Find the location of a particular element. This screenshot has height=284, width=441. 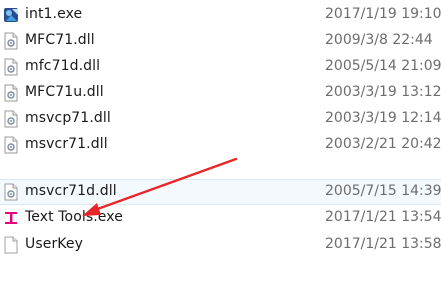

file-row-text-tools-exe: Text Tools.exe 2017/1/21 13:54 is located at coordinates (220, 218).